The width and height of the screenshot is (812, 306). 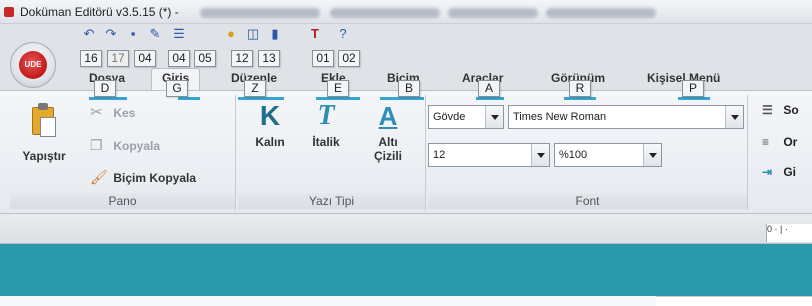 I want to click on shape-icon: ◫, so click(x=253, y=34).